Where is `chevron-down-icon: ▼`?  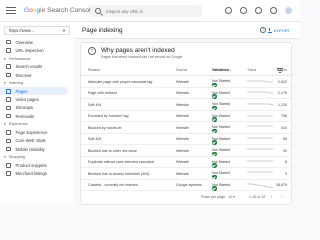 chevron-down-icon: ▼ is located at coordinates (64, 30).